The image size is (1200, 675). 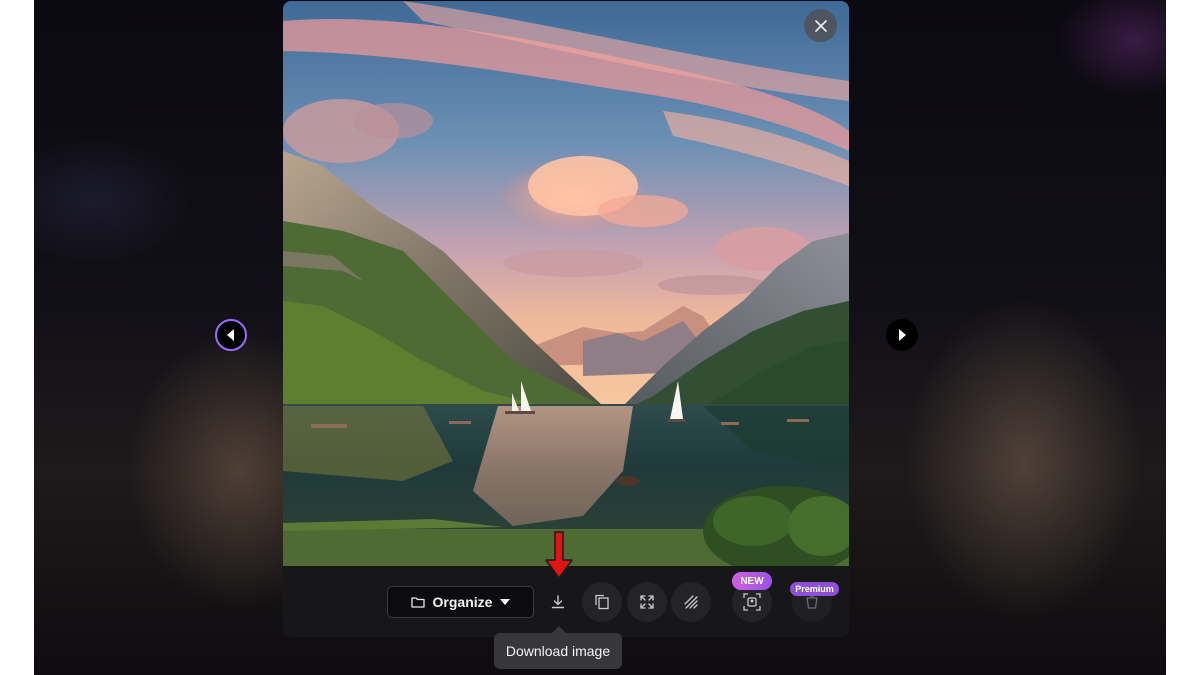 I want to click on organize-dropdown: Organize, so click(x=460, y=602).